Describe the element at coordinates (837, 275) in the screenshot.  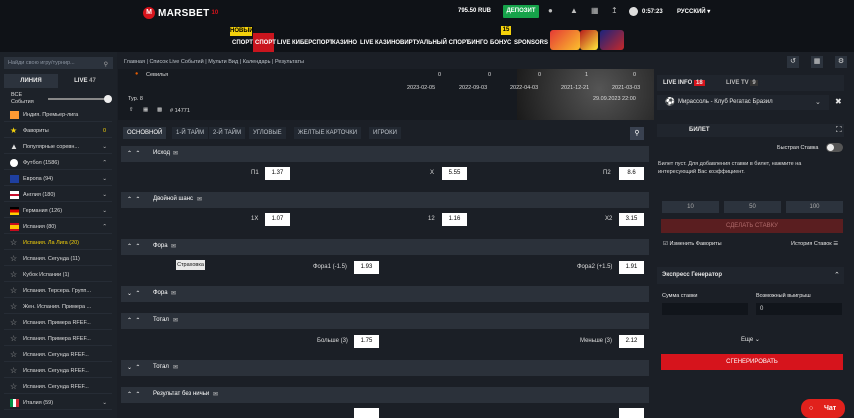
I see `chevron-up-icon: ⌃` at that location.